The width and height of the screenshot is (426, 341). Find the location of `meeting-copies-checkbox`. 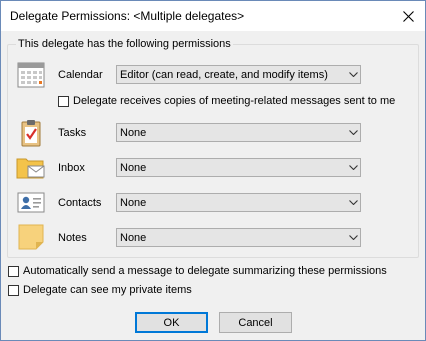

meeting-copies-checkbox is located at coordinates (63, 101).